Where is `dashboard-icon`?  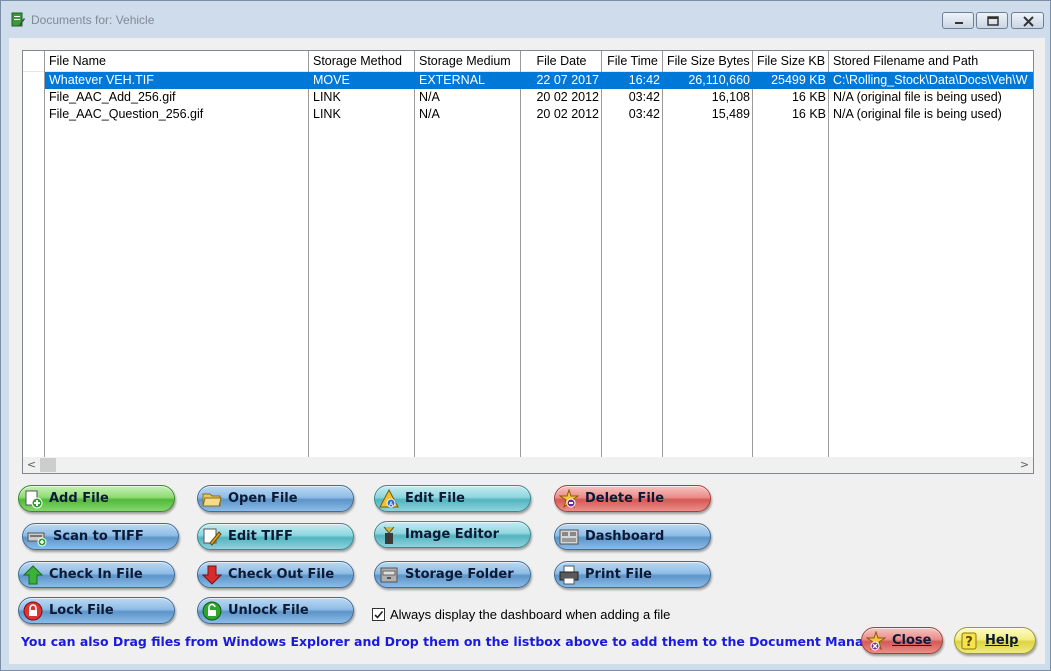
dashboard-icon is located at coordinates (569, 537).